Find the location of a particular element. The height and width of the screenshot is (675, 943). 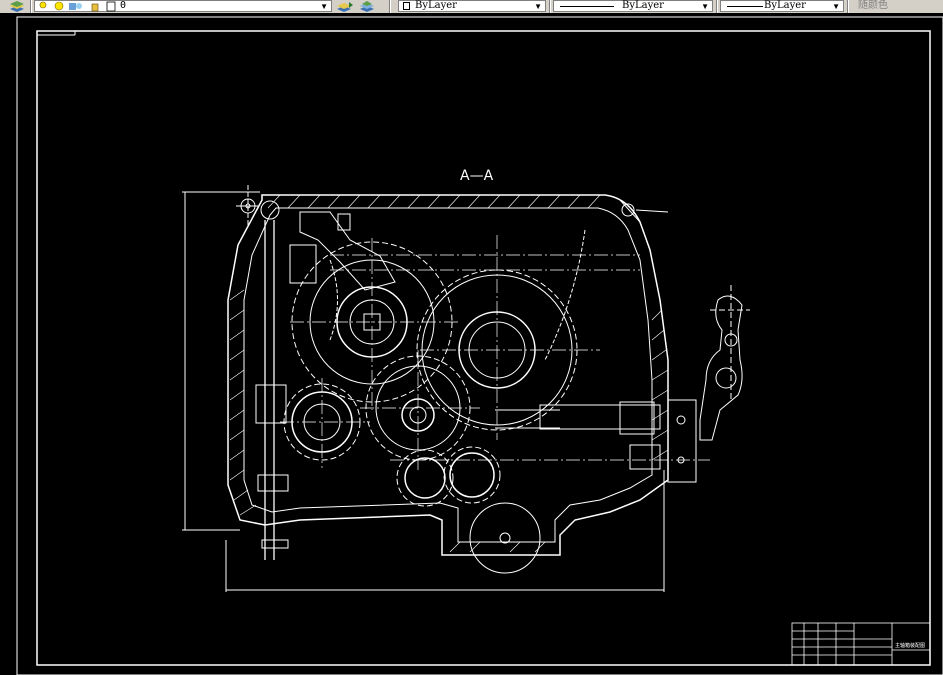

layer-previous-button is located at coordinates (367, 6).